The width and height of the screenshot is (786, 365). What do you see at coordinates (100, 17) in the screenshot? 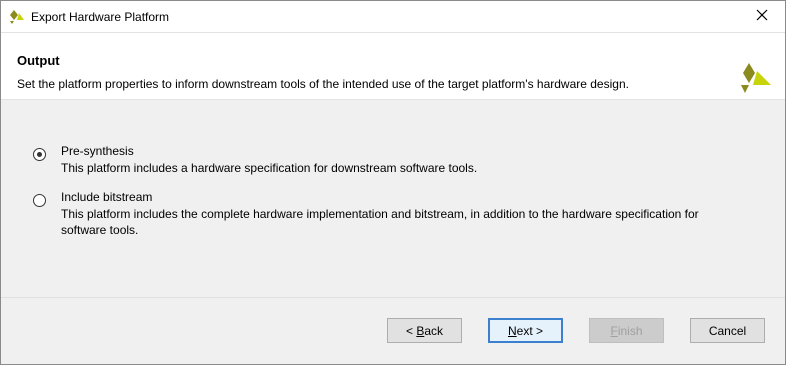
I see `window-title: Export Hardware Platform` at bounding box center [100, 17].